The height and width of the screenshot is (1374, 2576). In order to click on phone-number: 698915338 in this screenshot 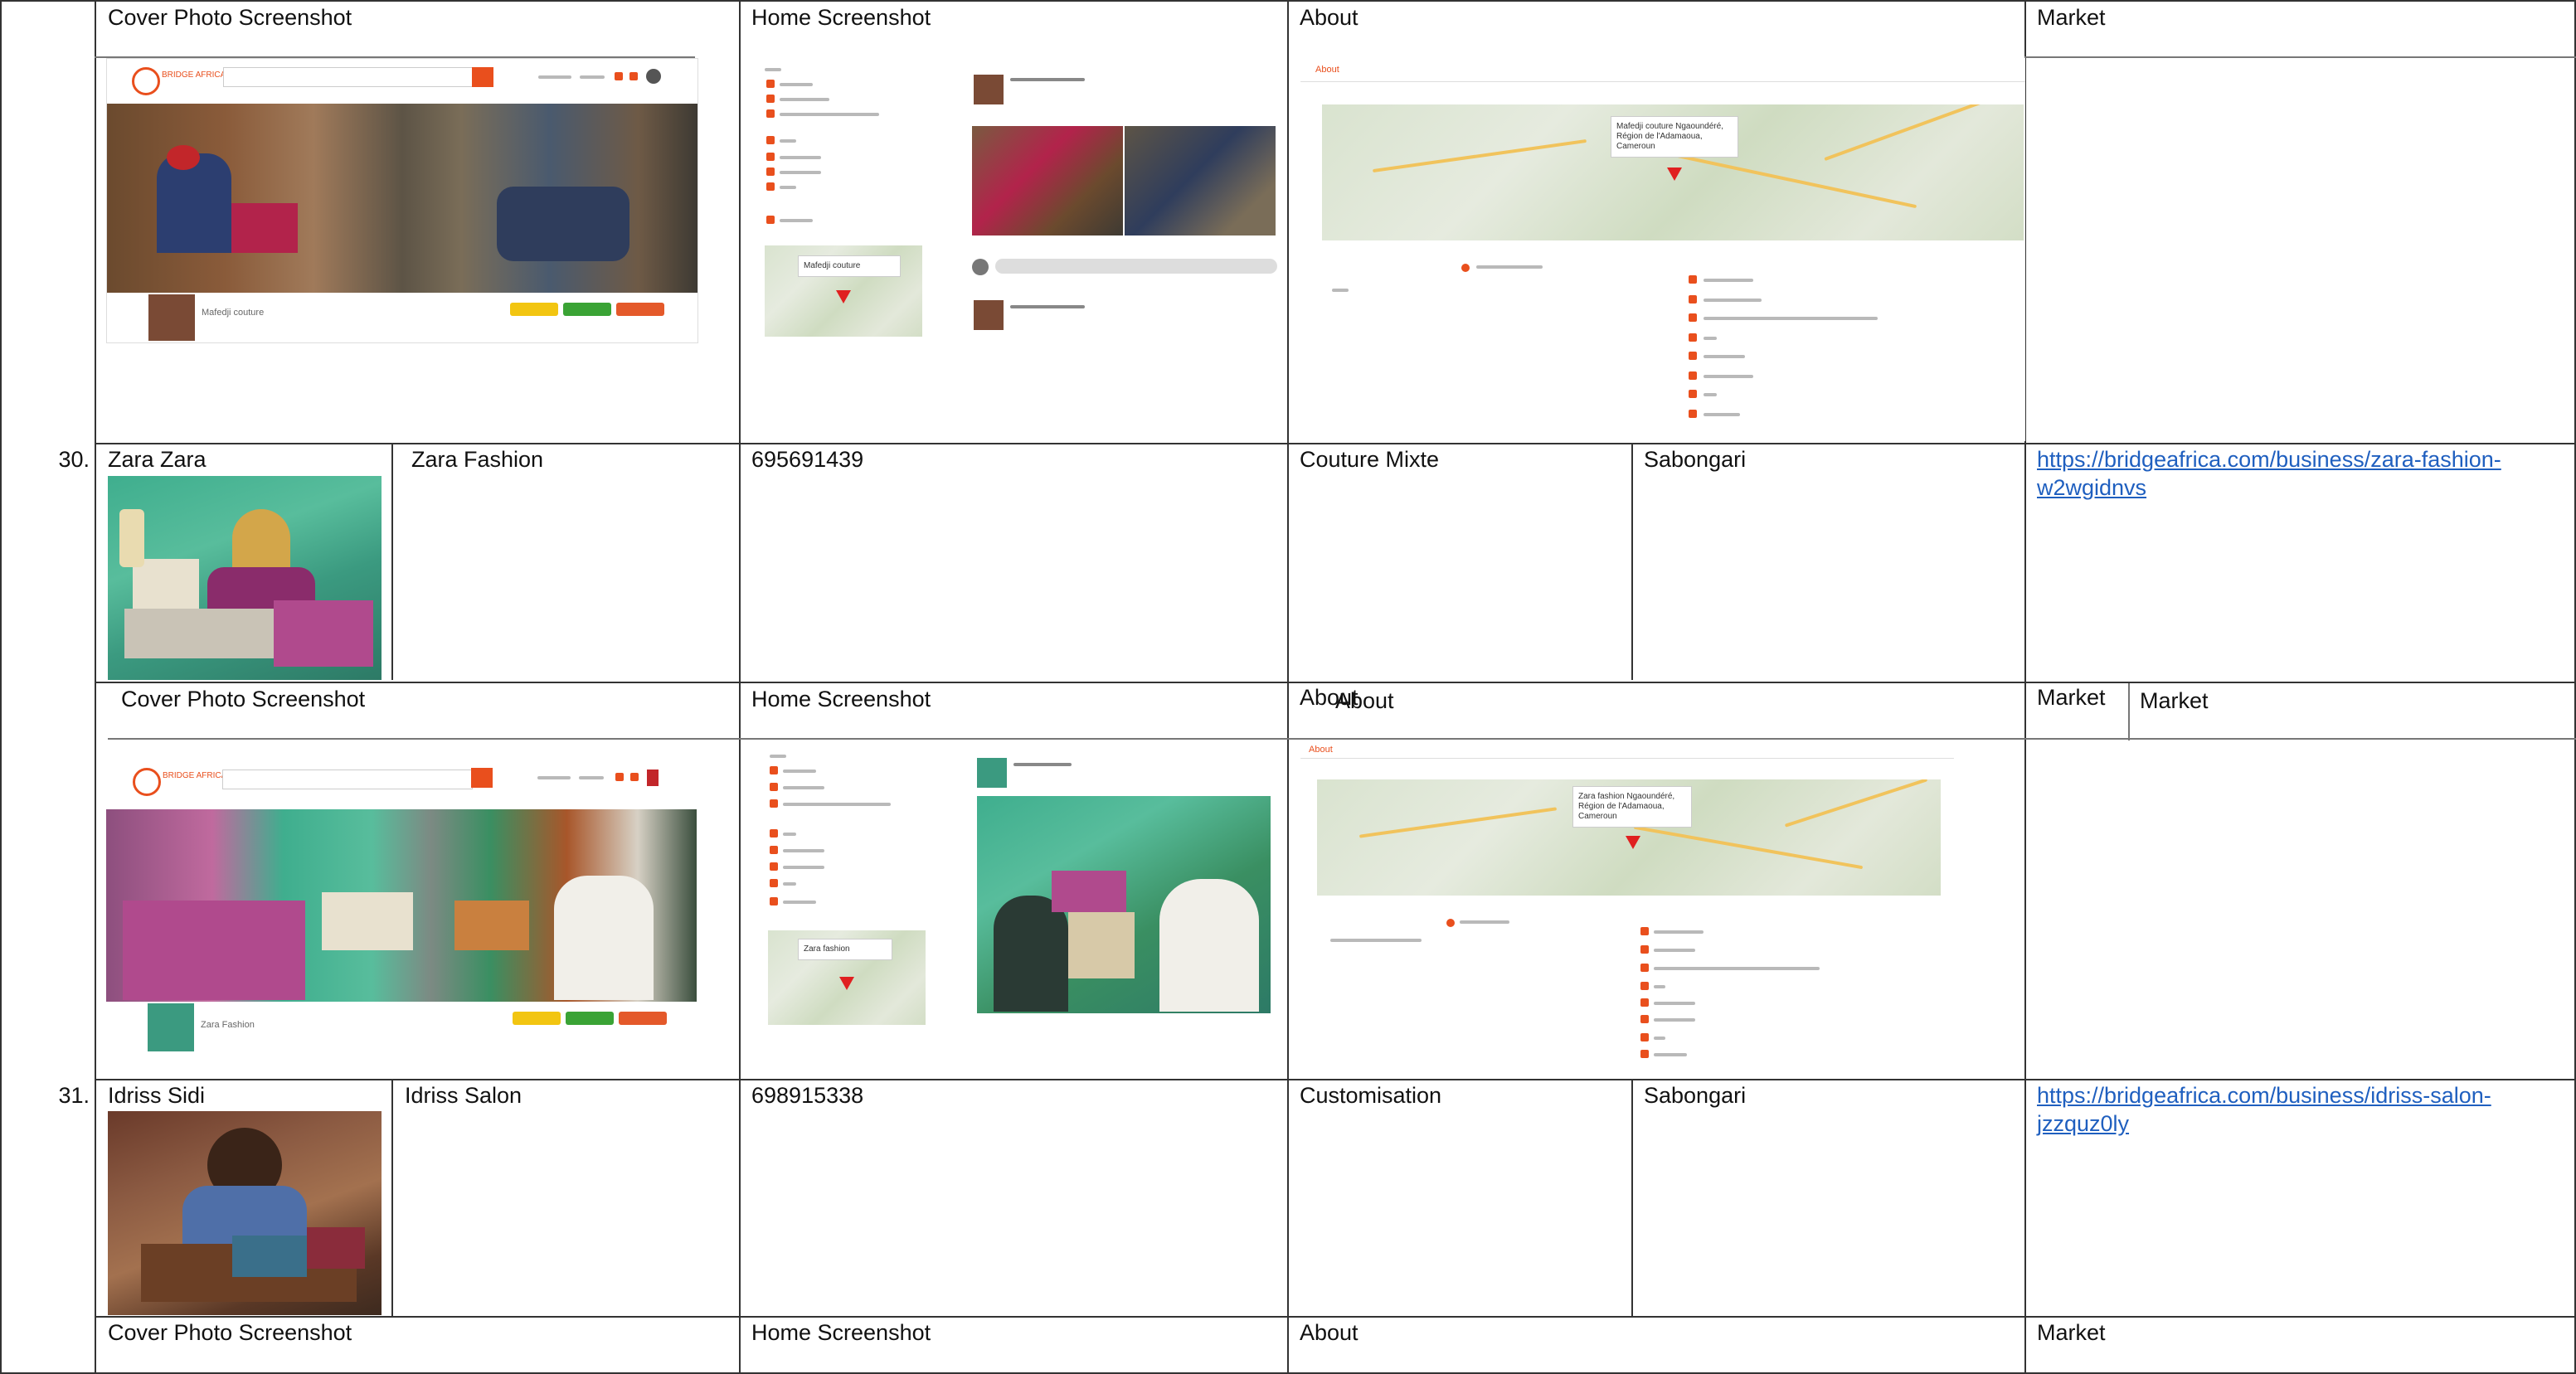, I will do `click(808, 1096)`.